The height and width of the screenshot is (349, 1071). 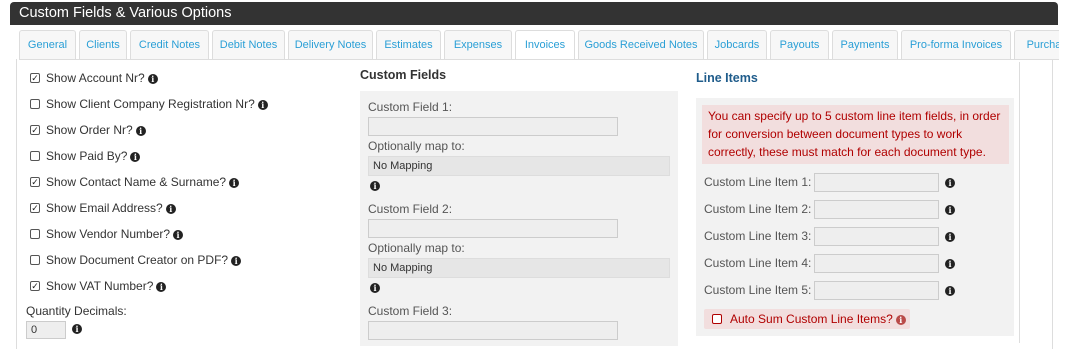 I want to click on tab-payments: Payments, so click(x=865, y=44).